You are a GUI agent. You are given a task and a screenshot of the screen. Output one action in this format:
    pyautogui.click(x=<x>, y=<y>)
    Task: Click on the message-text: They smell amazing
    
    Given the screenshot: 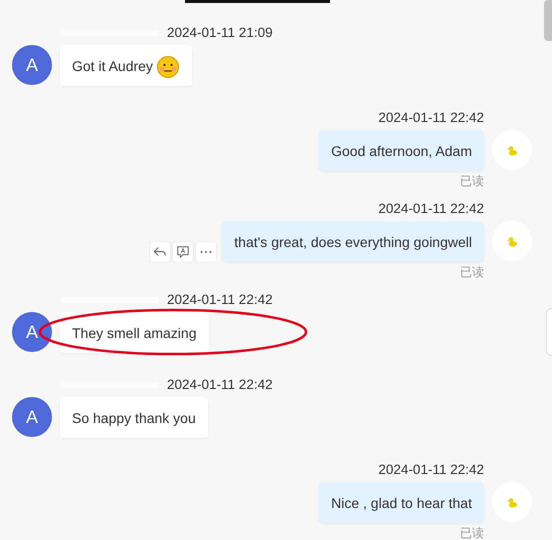 What is the action you would take?
    pyautogui.click(x=134, y=332)
    